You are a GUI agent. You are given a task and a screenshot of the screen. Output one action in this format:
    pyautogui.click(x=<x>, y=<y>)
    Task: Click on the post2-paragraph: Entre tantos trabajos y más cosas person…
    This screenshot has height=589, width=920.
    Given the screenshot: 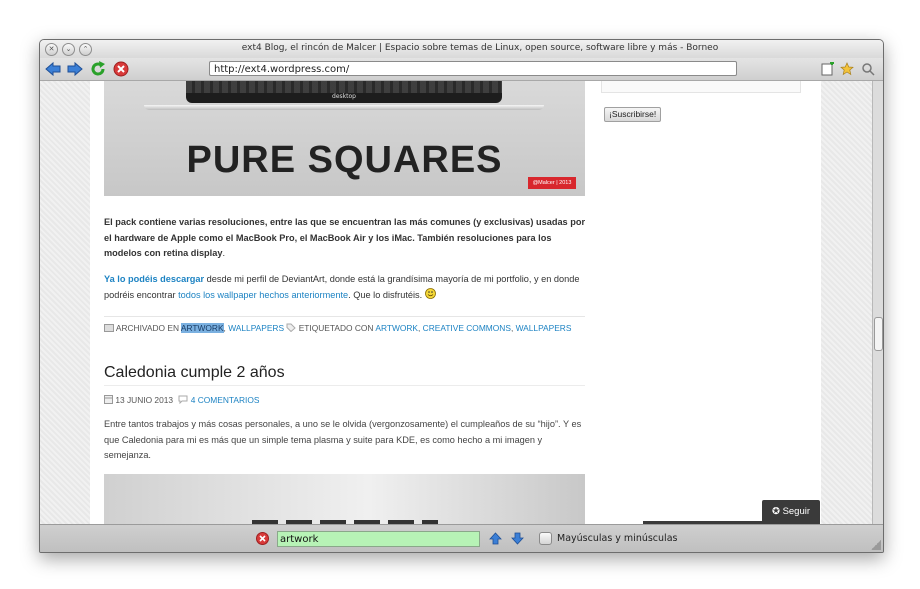 What is the action you would take?
    pyautogui.click(x=343, y=439)
    